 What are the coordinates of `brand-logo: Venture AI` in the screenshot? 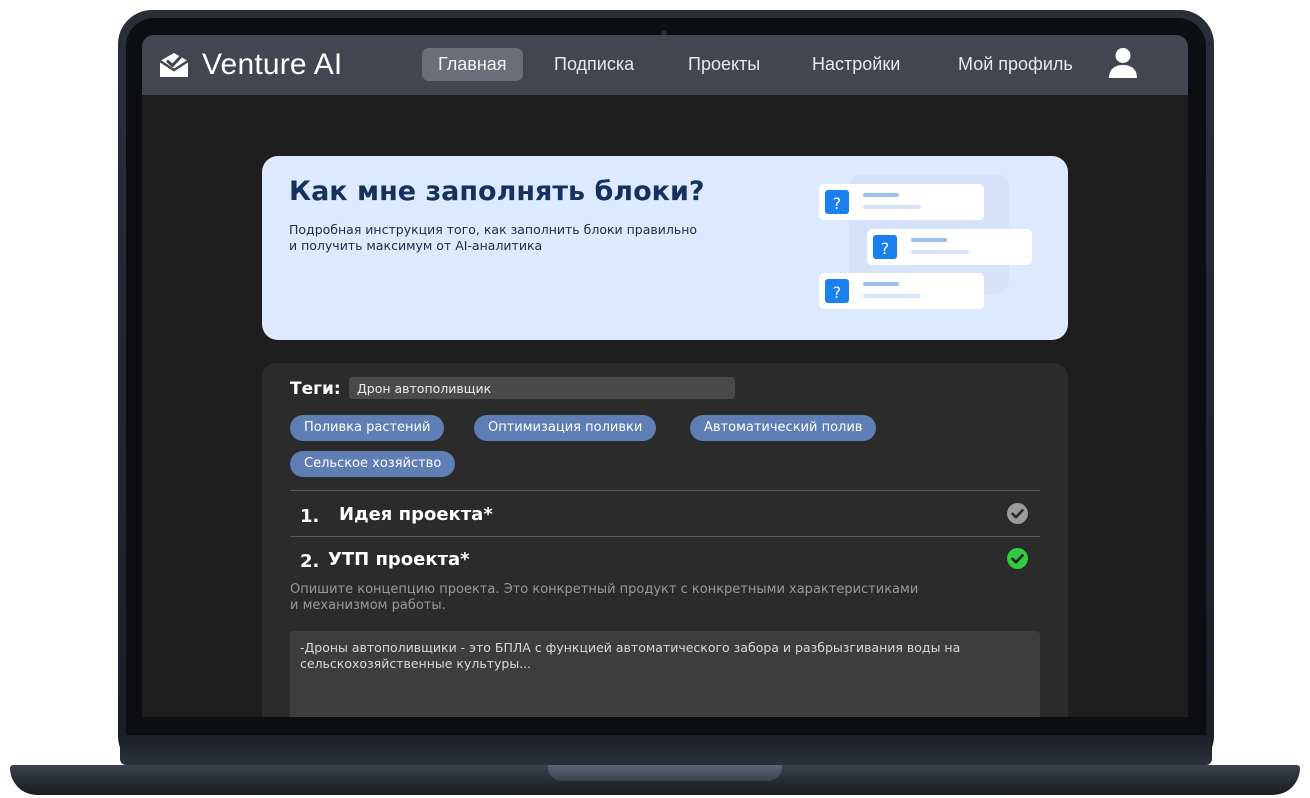 It's located at (250, 64).